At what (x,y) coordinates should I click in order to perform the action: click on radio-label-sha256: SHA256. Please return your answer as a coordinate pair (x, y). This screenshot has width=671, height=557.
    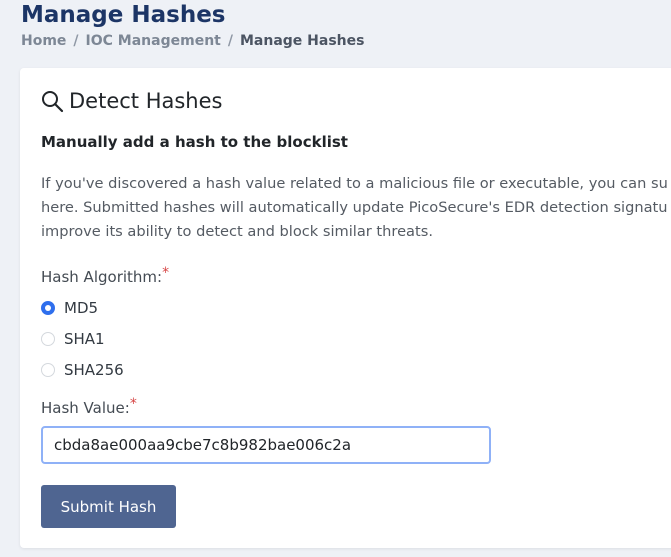
    Looking at the image, I should click on (94, 370).